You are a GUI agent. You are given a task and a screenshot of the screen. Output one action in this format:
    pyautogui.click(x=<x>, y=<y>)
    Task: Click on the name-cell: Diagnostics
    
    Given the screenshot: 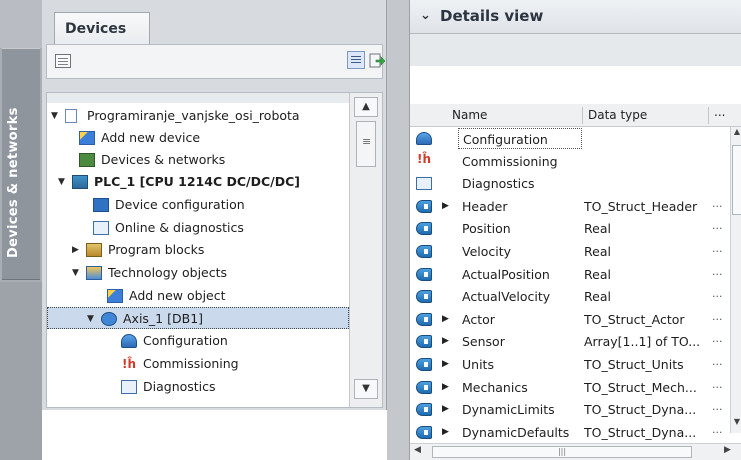 What is the action you would take?
    pyautogui.click(x=498, y=184)
    